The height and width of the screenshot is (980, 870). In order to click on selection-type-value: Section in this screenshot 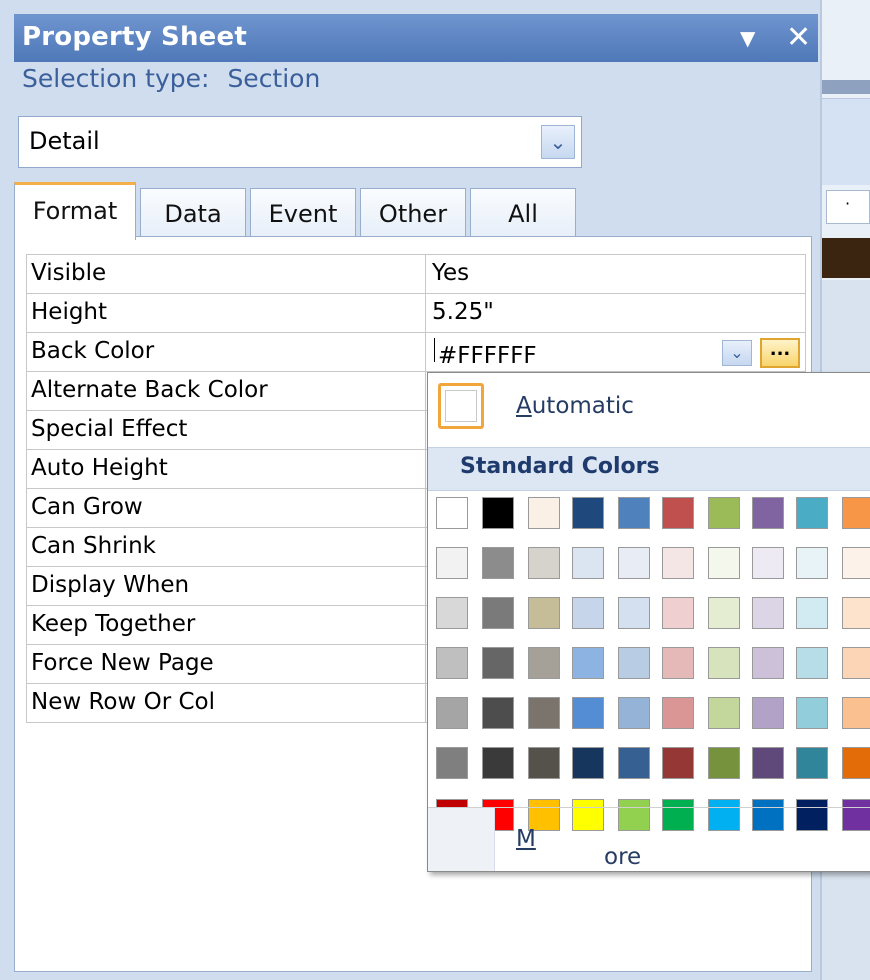, I will do `click(274, 78)`.